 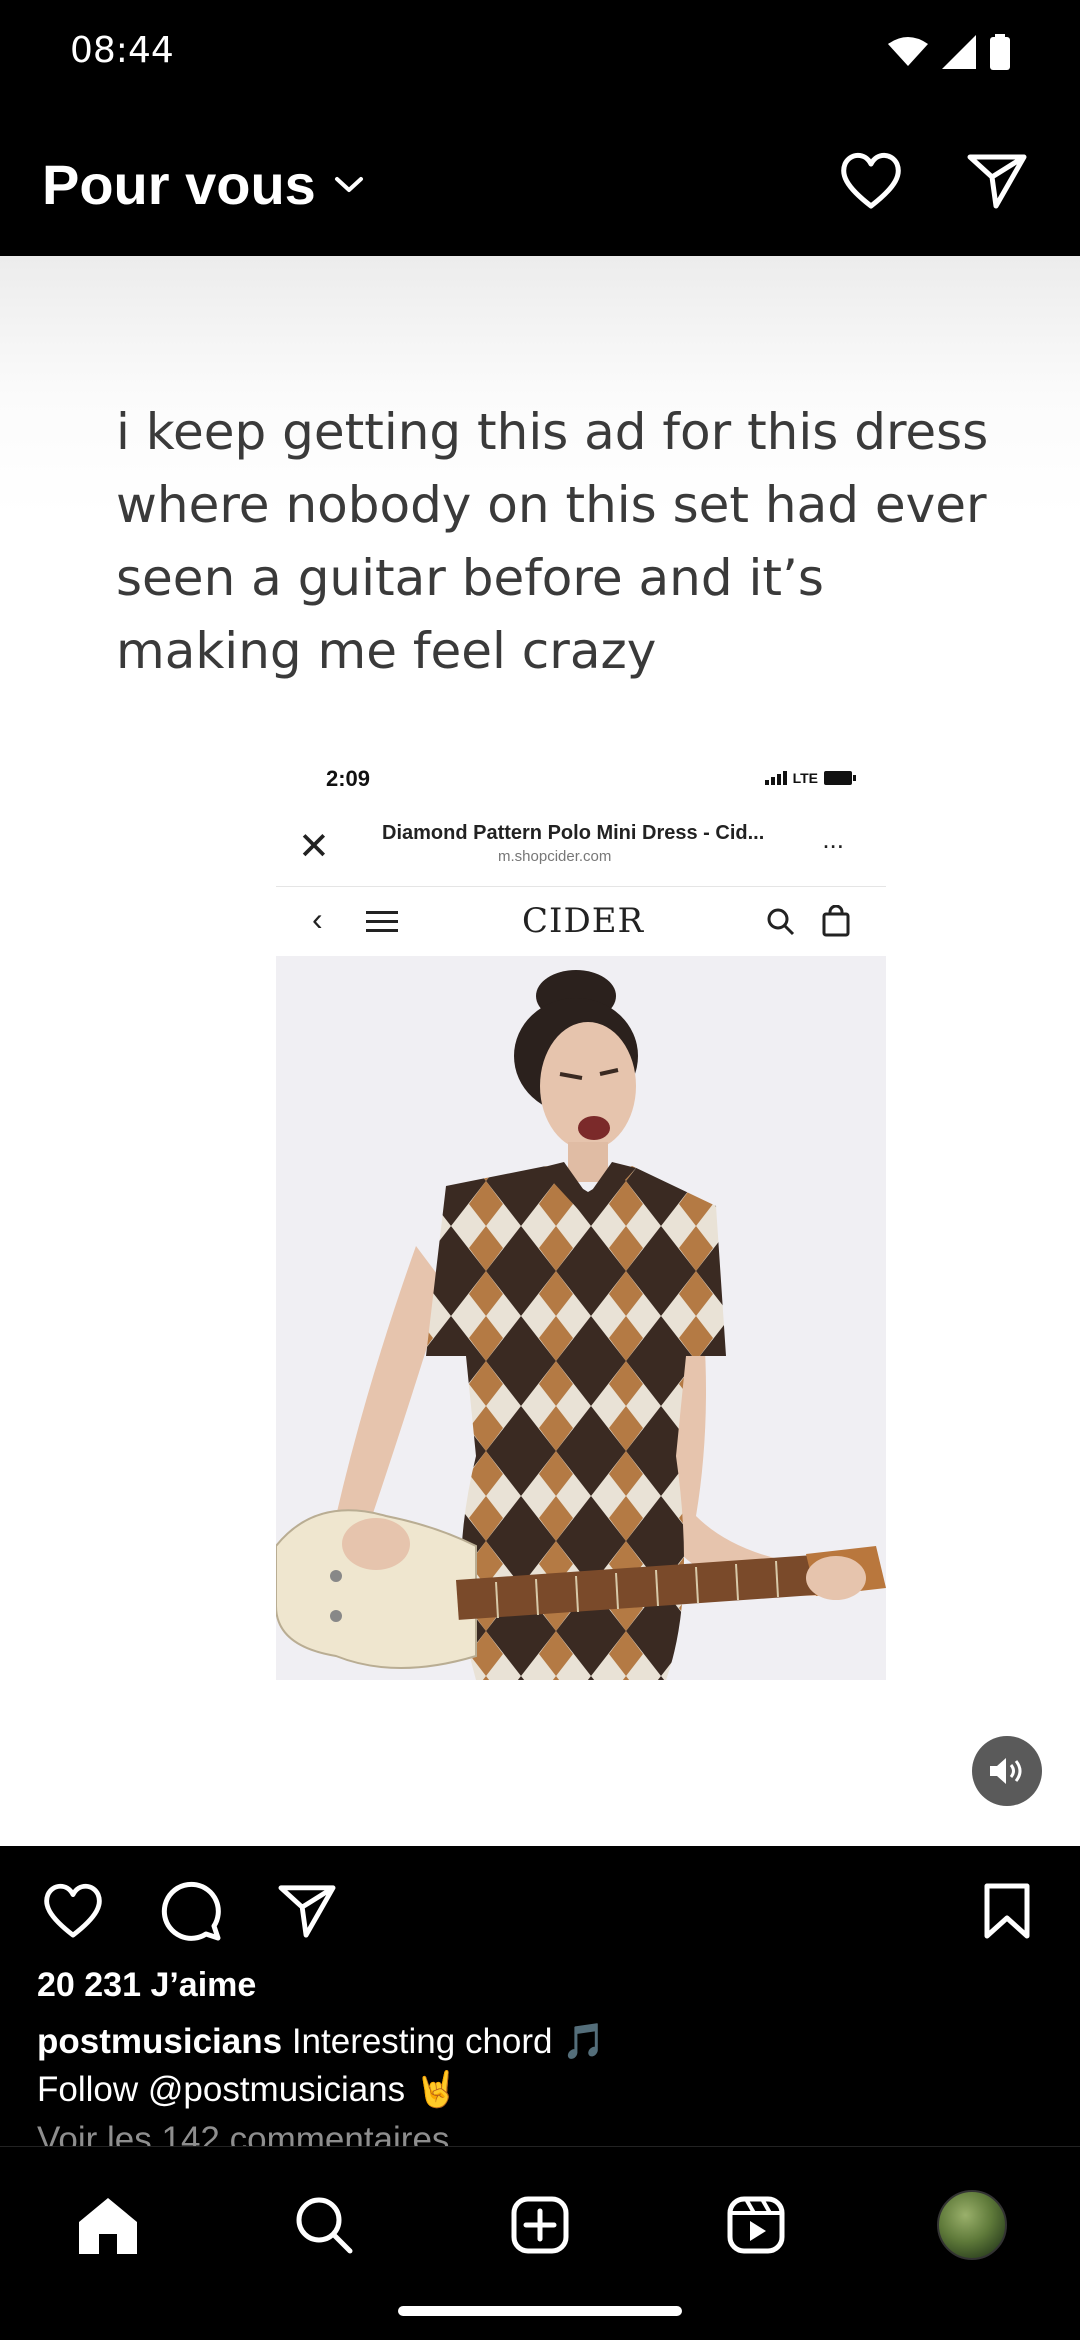 I want to click on comment-button, so click(x=191, y=1911).